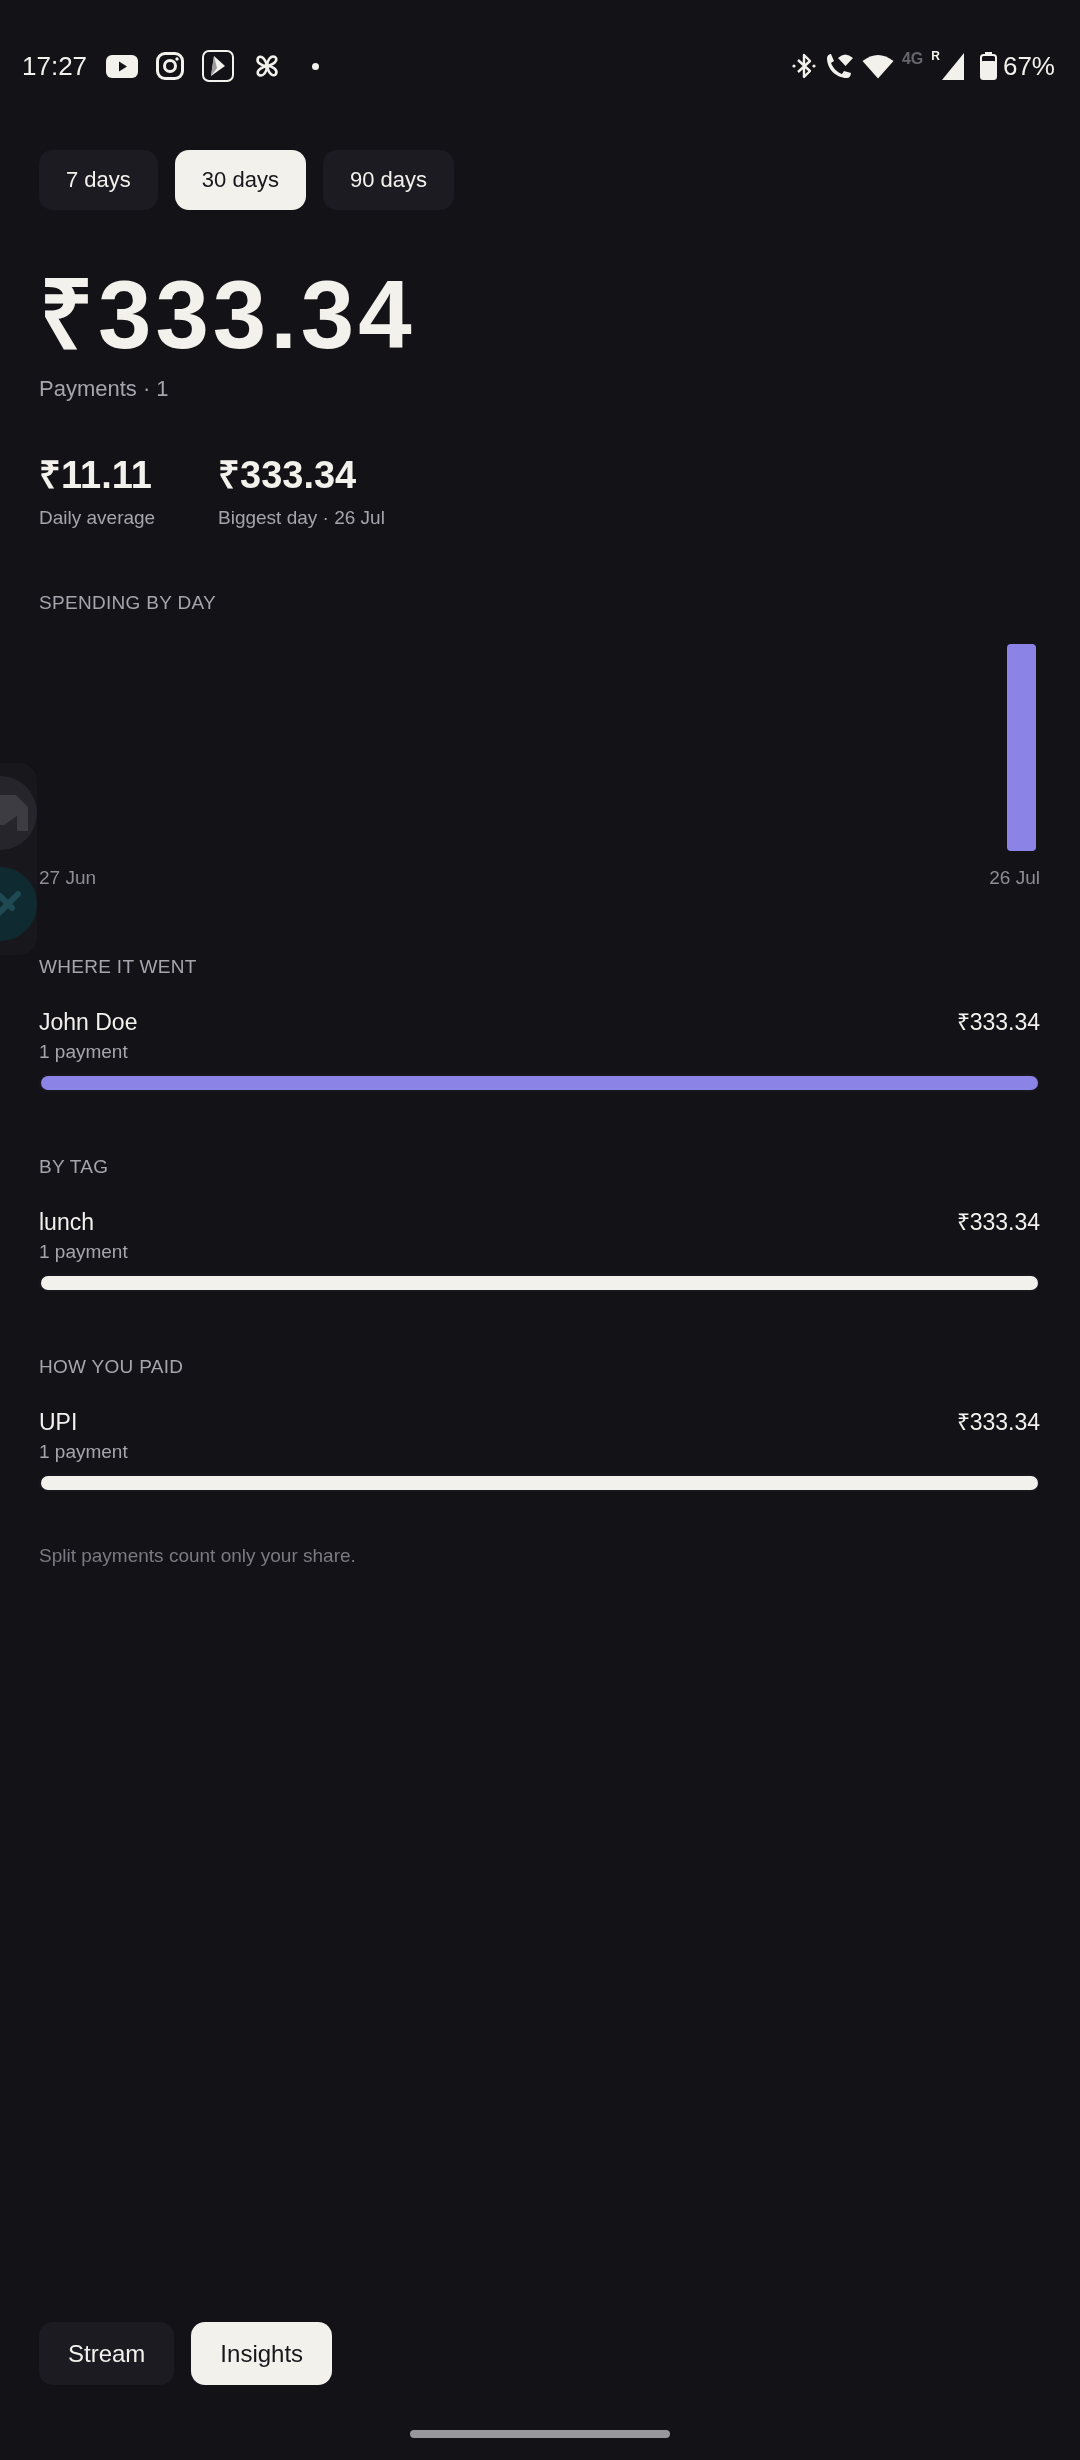  Describe the element at coordinates (98, 180) in the screenshot. I see `range-tab: 7 days` at that location.